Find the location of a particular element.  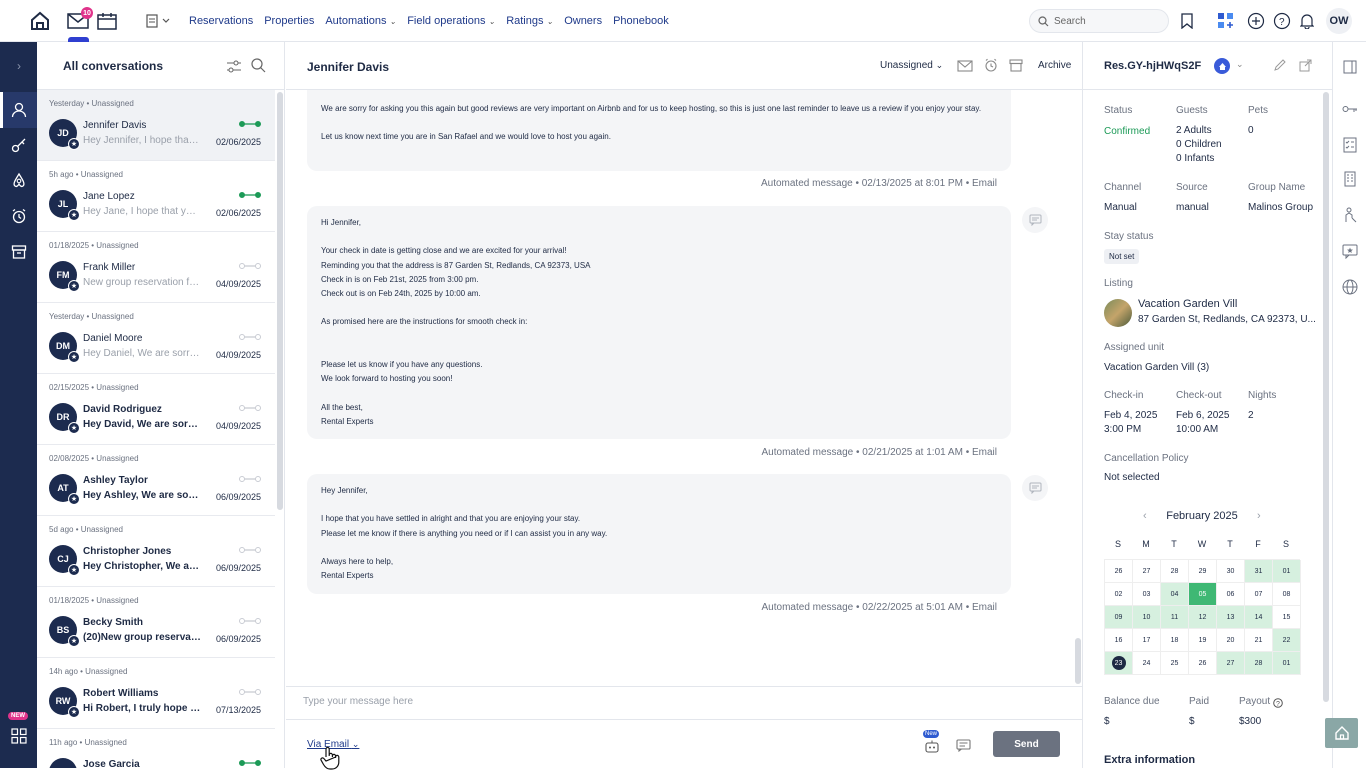

checklist-icon is located at coordinates (1350, 145).